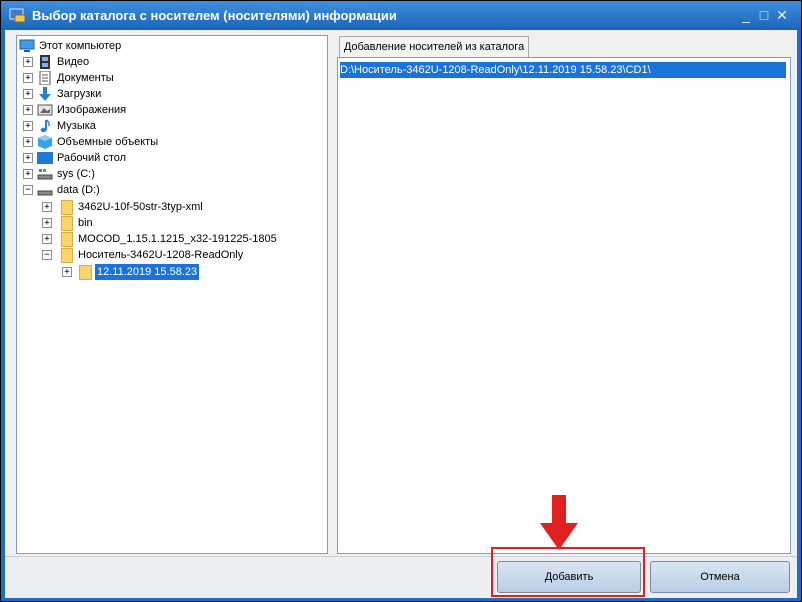  Describe the element at coordinates (76, 174) in the screenshot. I see `tree-item-label: sys (C:)` at that location.